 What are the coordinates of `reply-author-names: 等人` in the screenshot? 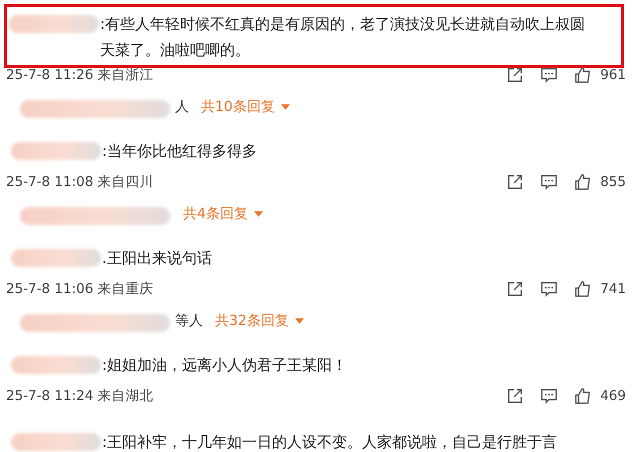 It's located at (189, 321).